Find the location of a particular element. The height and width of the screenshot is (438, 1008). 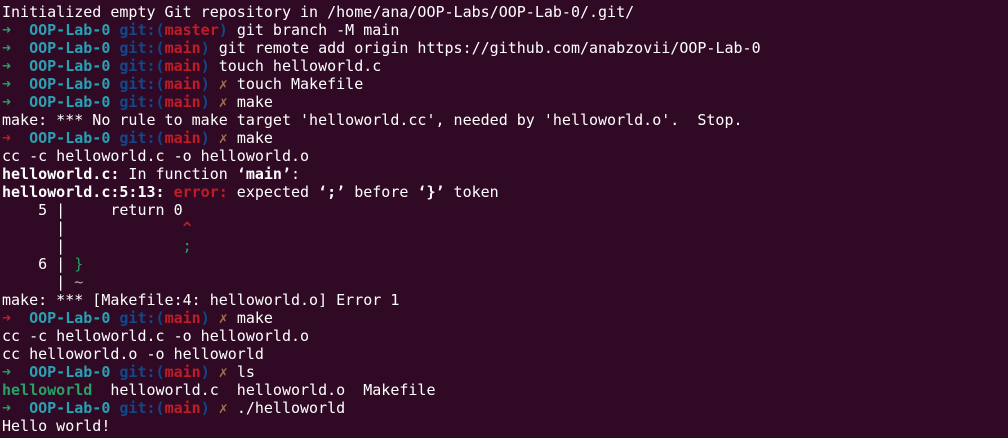

code-line: | ~ is located at coordinates (43, 282).